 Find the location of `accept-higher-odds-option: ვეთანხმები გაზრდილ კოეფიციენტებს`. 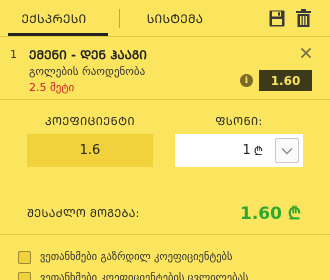

accept-higher-odds-option: ვეთანხმები გაზრდილ კოეფიციენტებს is located at coordinates (125, 257).